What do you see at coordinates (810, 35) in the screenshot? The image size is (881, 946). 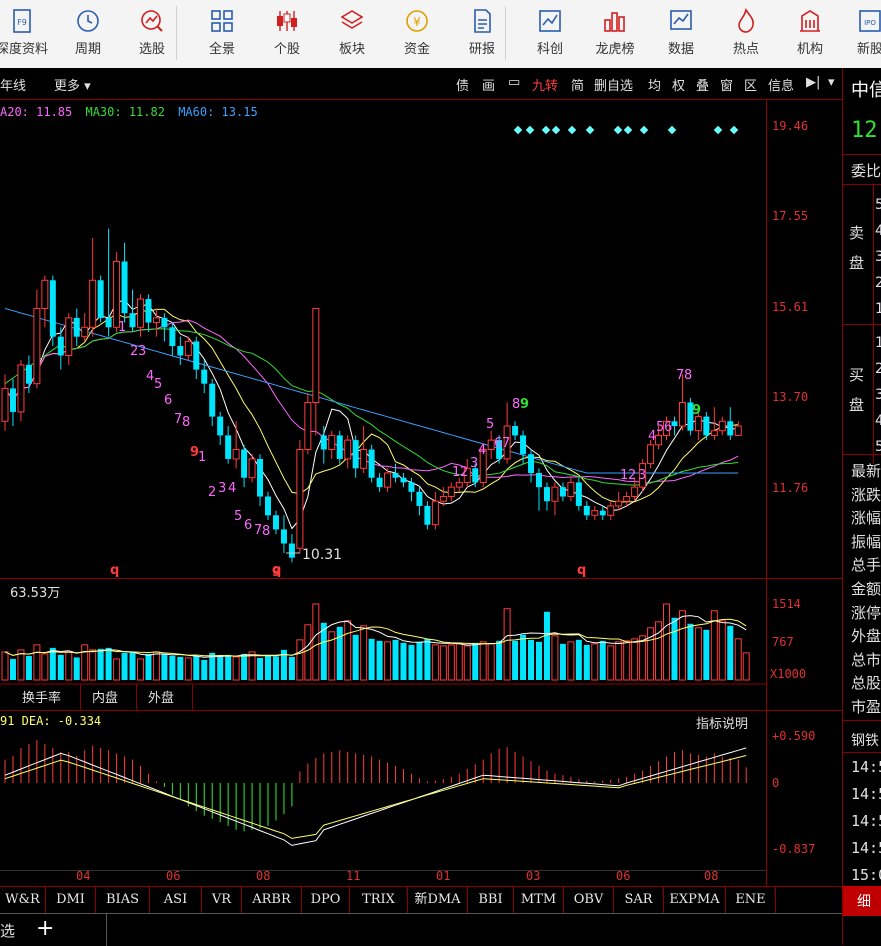 I see `toolbar-button-13: 机构` at bounding box center [810, 35].